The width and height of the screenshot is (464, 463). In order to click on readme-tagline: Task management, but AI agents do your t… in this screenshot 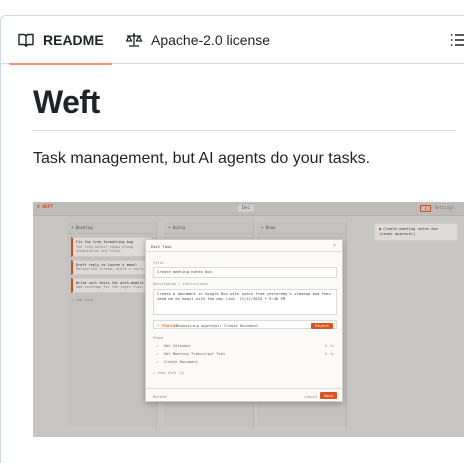, I will do `click(202, 158)`.